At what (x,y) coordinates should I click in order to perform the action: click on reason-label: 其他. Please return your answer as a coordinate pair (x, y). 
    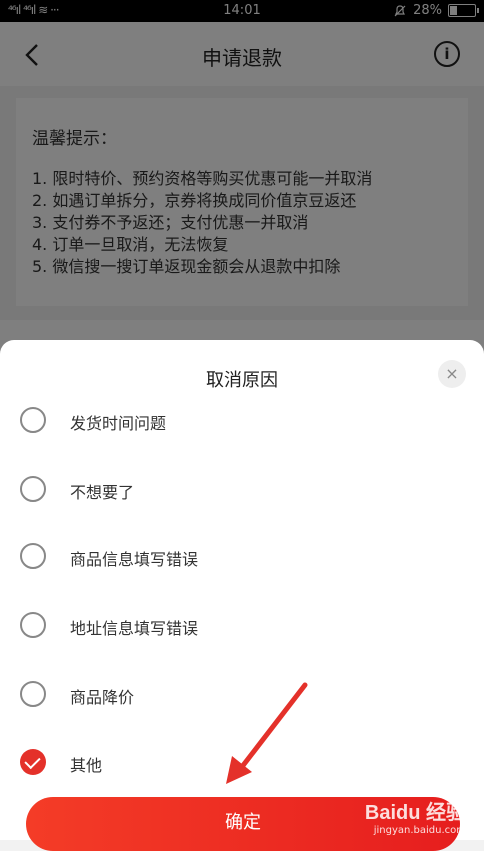
    Looking at the image, I should click on (86, 765).